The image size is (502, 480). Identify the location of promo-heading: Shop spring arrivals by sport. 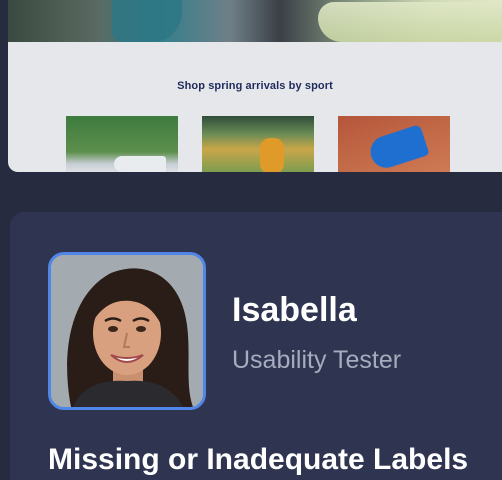
(255, 86).